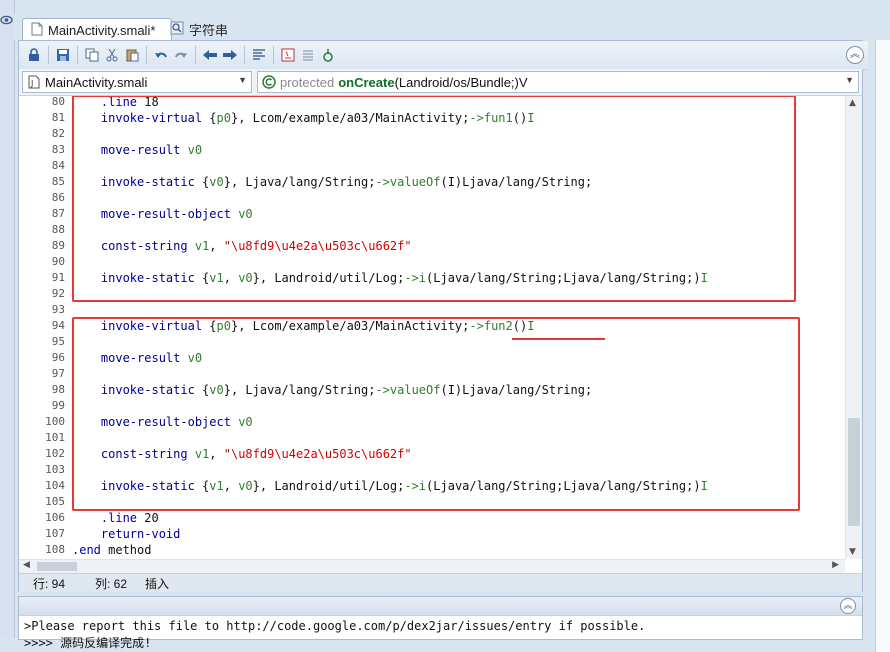 The image size is (890, 652). I want to click on java-icon, so click(288, 55).